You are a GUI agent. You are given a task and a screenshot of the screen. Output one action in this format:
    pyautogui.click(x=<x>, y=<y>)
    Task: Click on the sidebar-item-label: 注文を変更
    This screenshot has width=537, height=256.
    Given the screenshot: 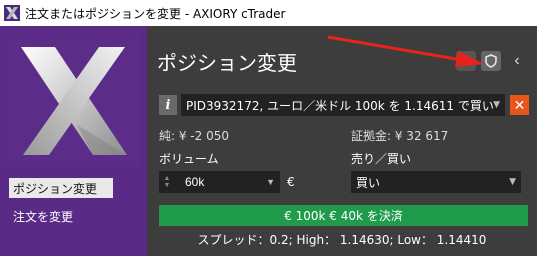 What is the action you would take?
    pyautogui.click(x=43, y=216)
    